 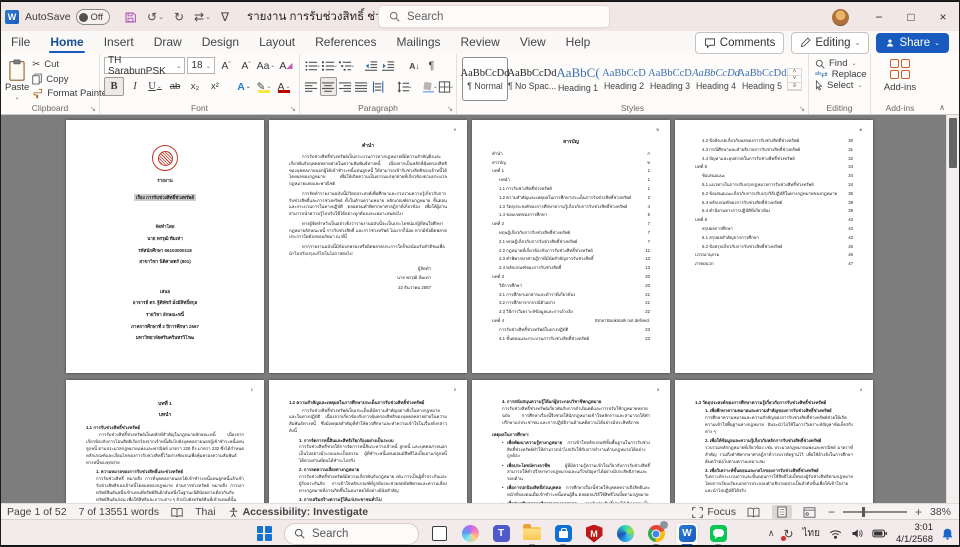 What do you see at coordinates (811, 533) in the screenshot?
I see `input-language: ไทย` at bounding box center [811, 533].